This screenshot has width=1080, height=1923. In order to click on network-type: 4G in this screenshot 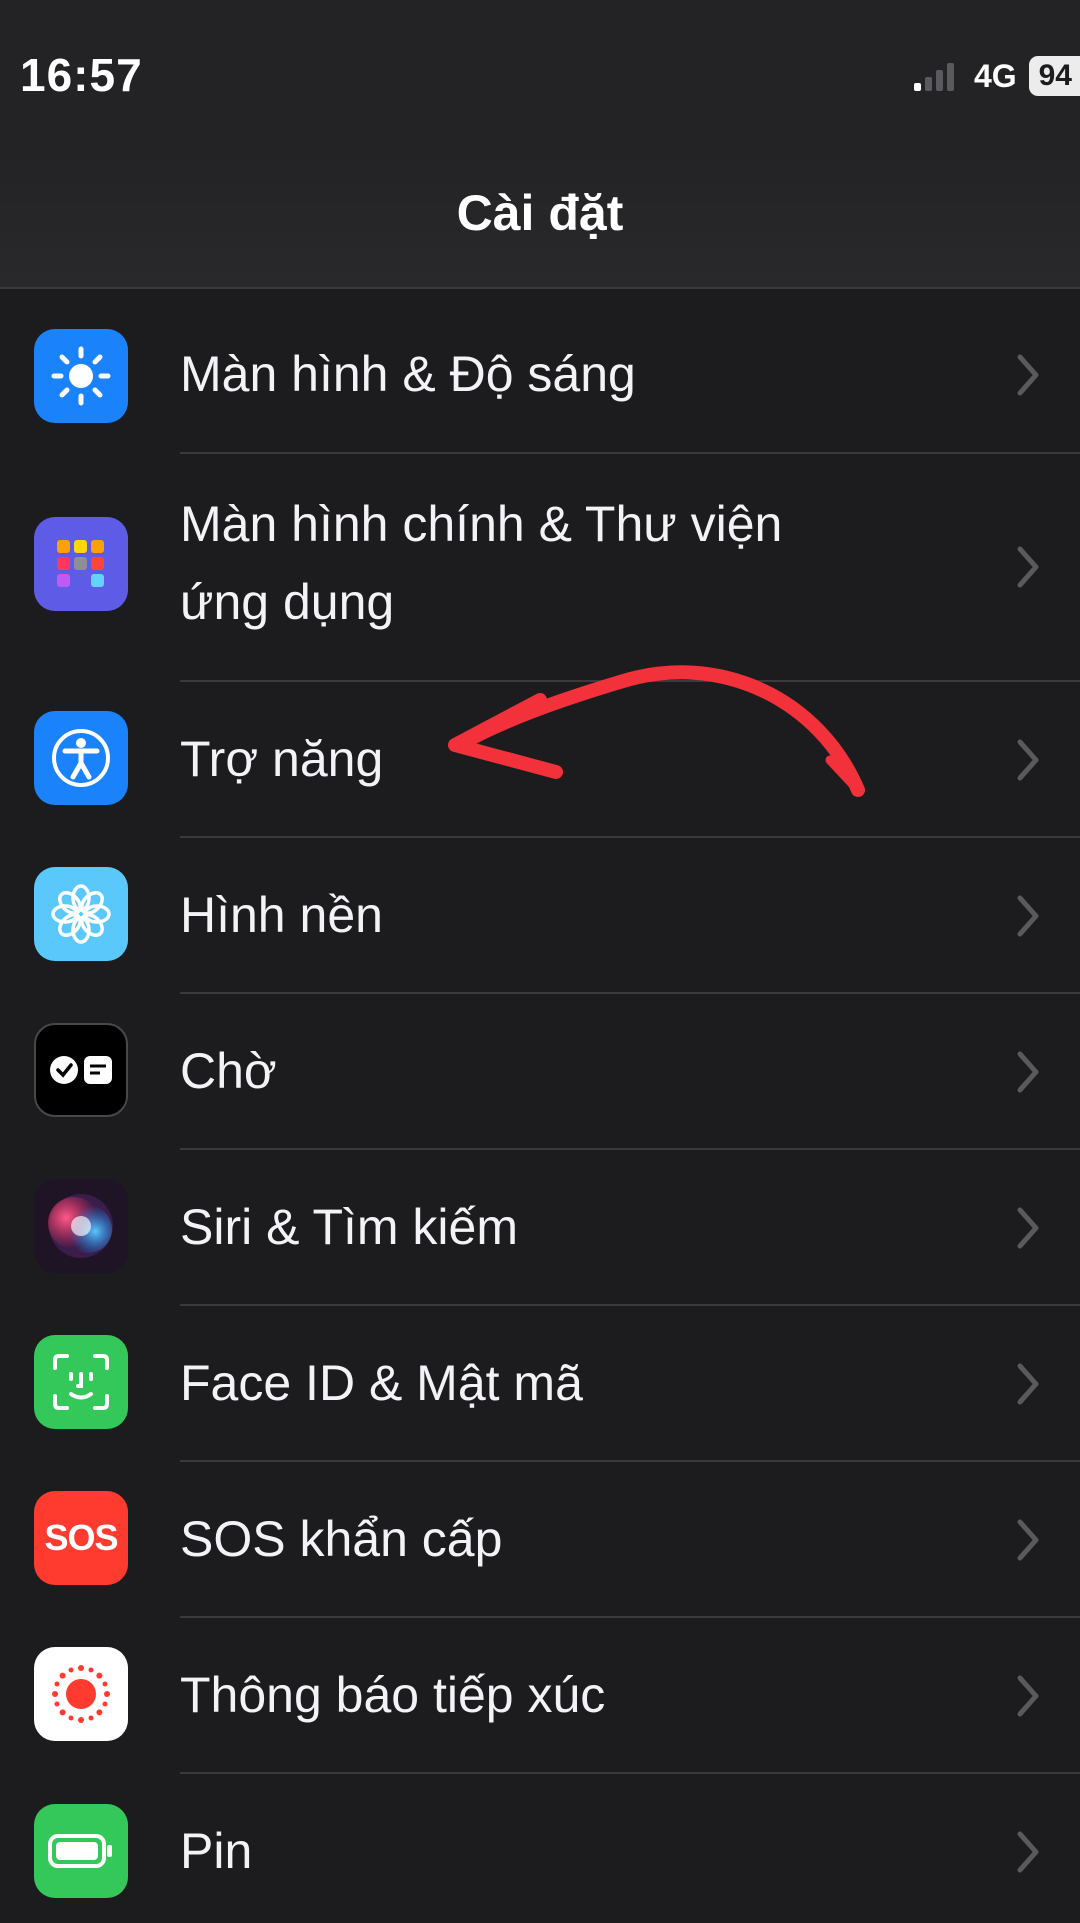, I will do `click(995, 75)`.